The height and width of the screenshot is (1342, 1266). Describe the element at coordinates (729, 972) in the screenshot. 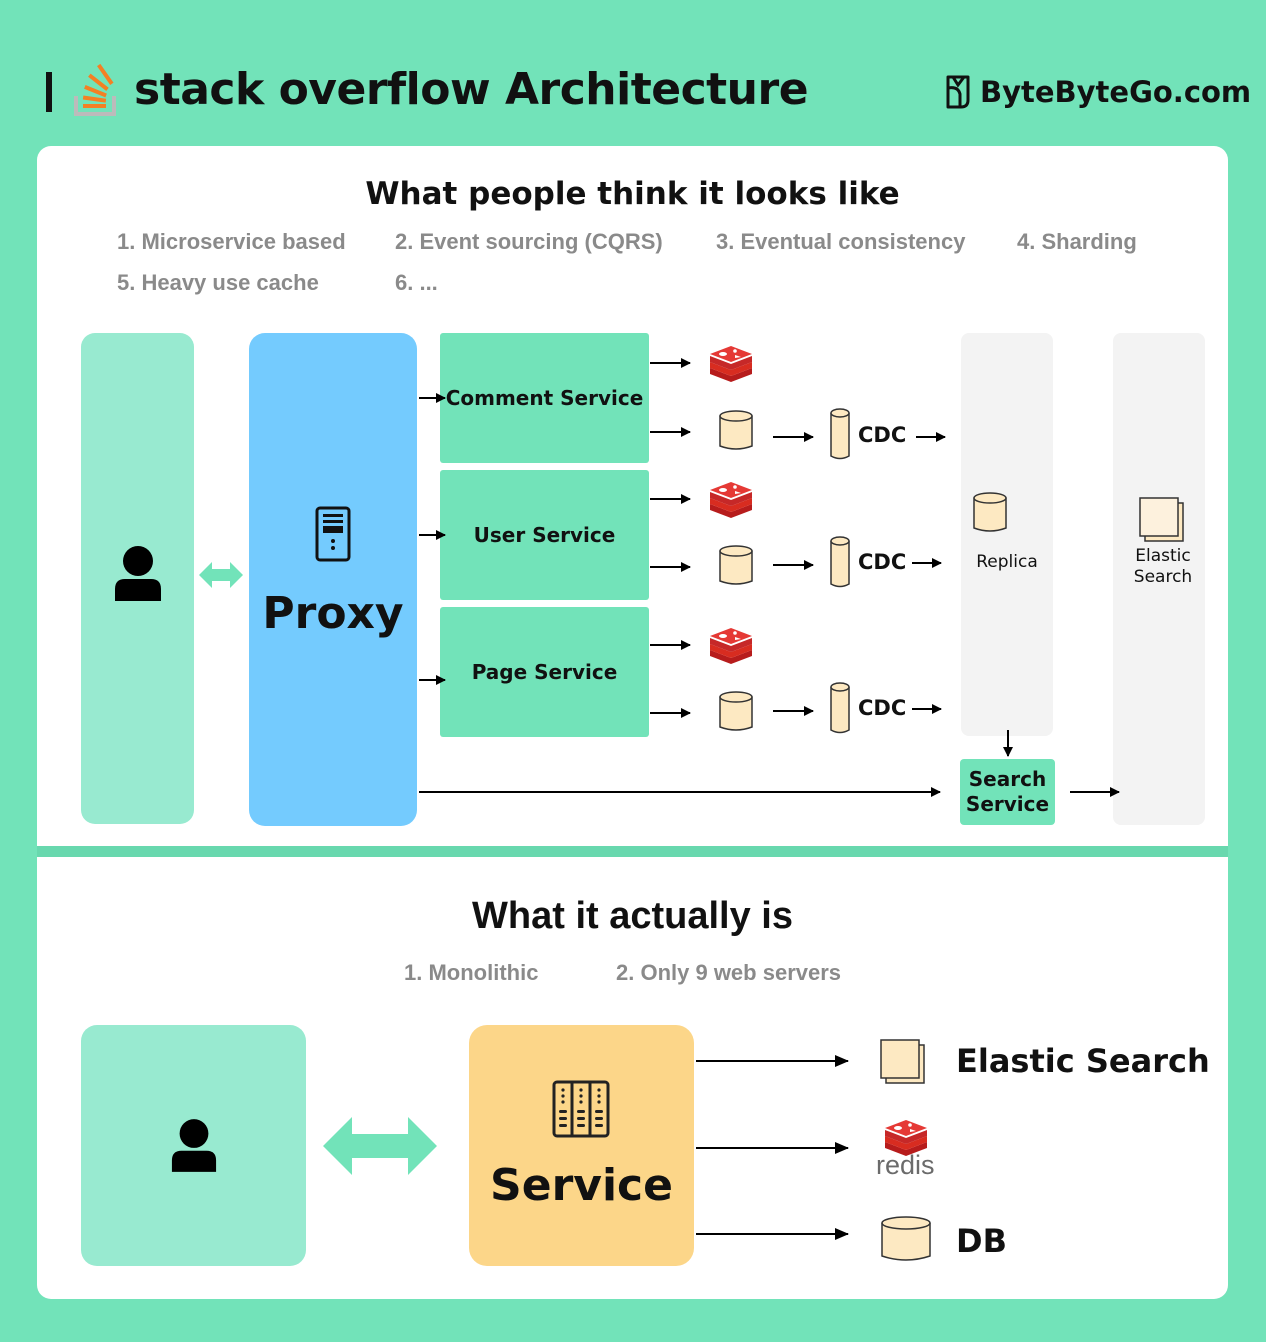

I see `list-item: 2. Only 9 web servers` at that location.